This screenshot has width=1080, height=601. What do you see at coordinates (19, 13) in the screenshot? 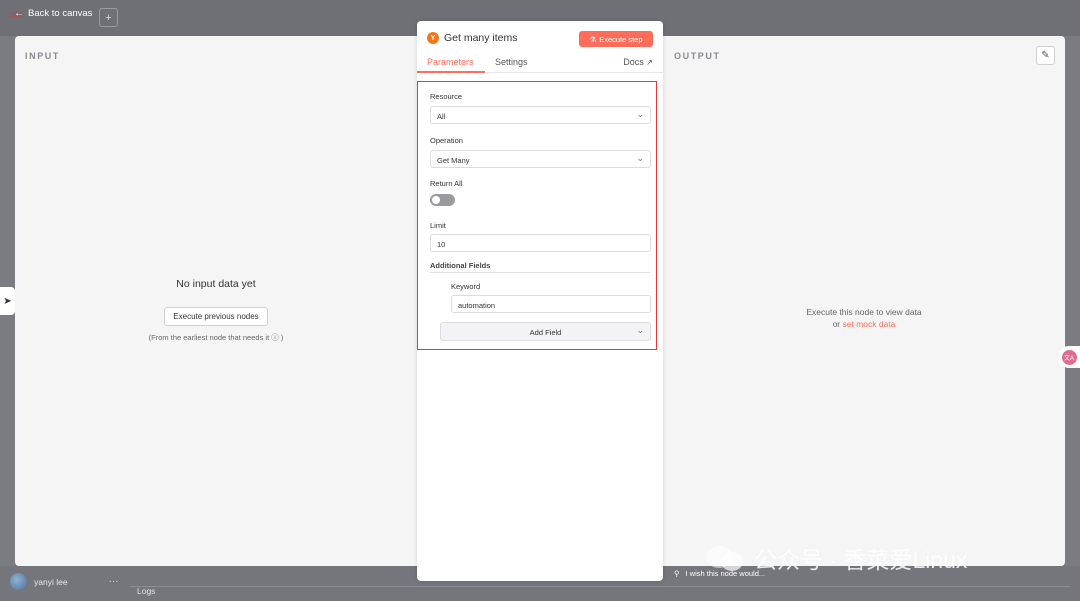
I see `arrow-left-icon: ←` at bounding box center [19, 13].